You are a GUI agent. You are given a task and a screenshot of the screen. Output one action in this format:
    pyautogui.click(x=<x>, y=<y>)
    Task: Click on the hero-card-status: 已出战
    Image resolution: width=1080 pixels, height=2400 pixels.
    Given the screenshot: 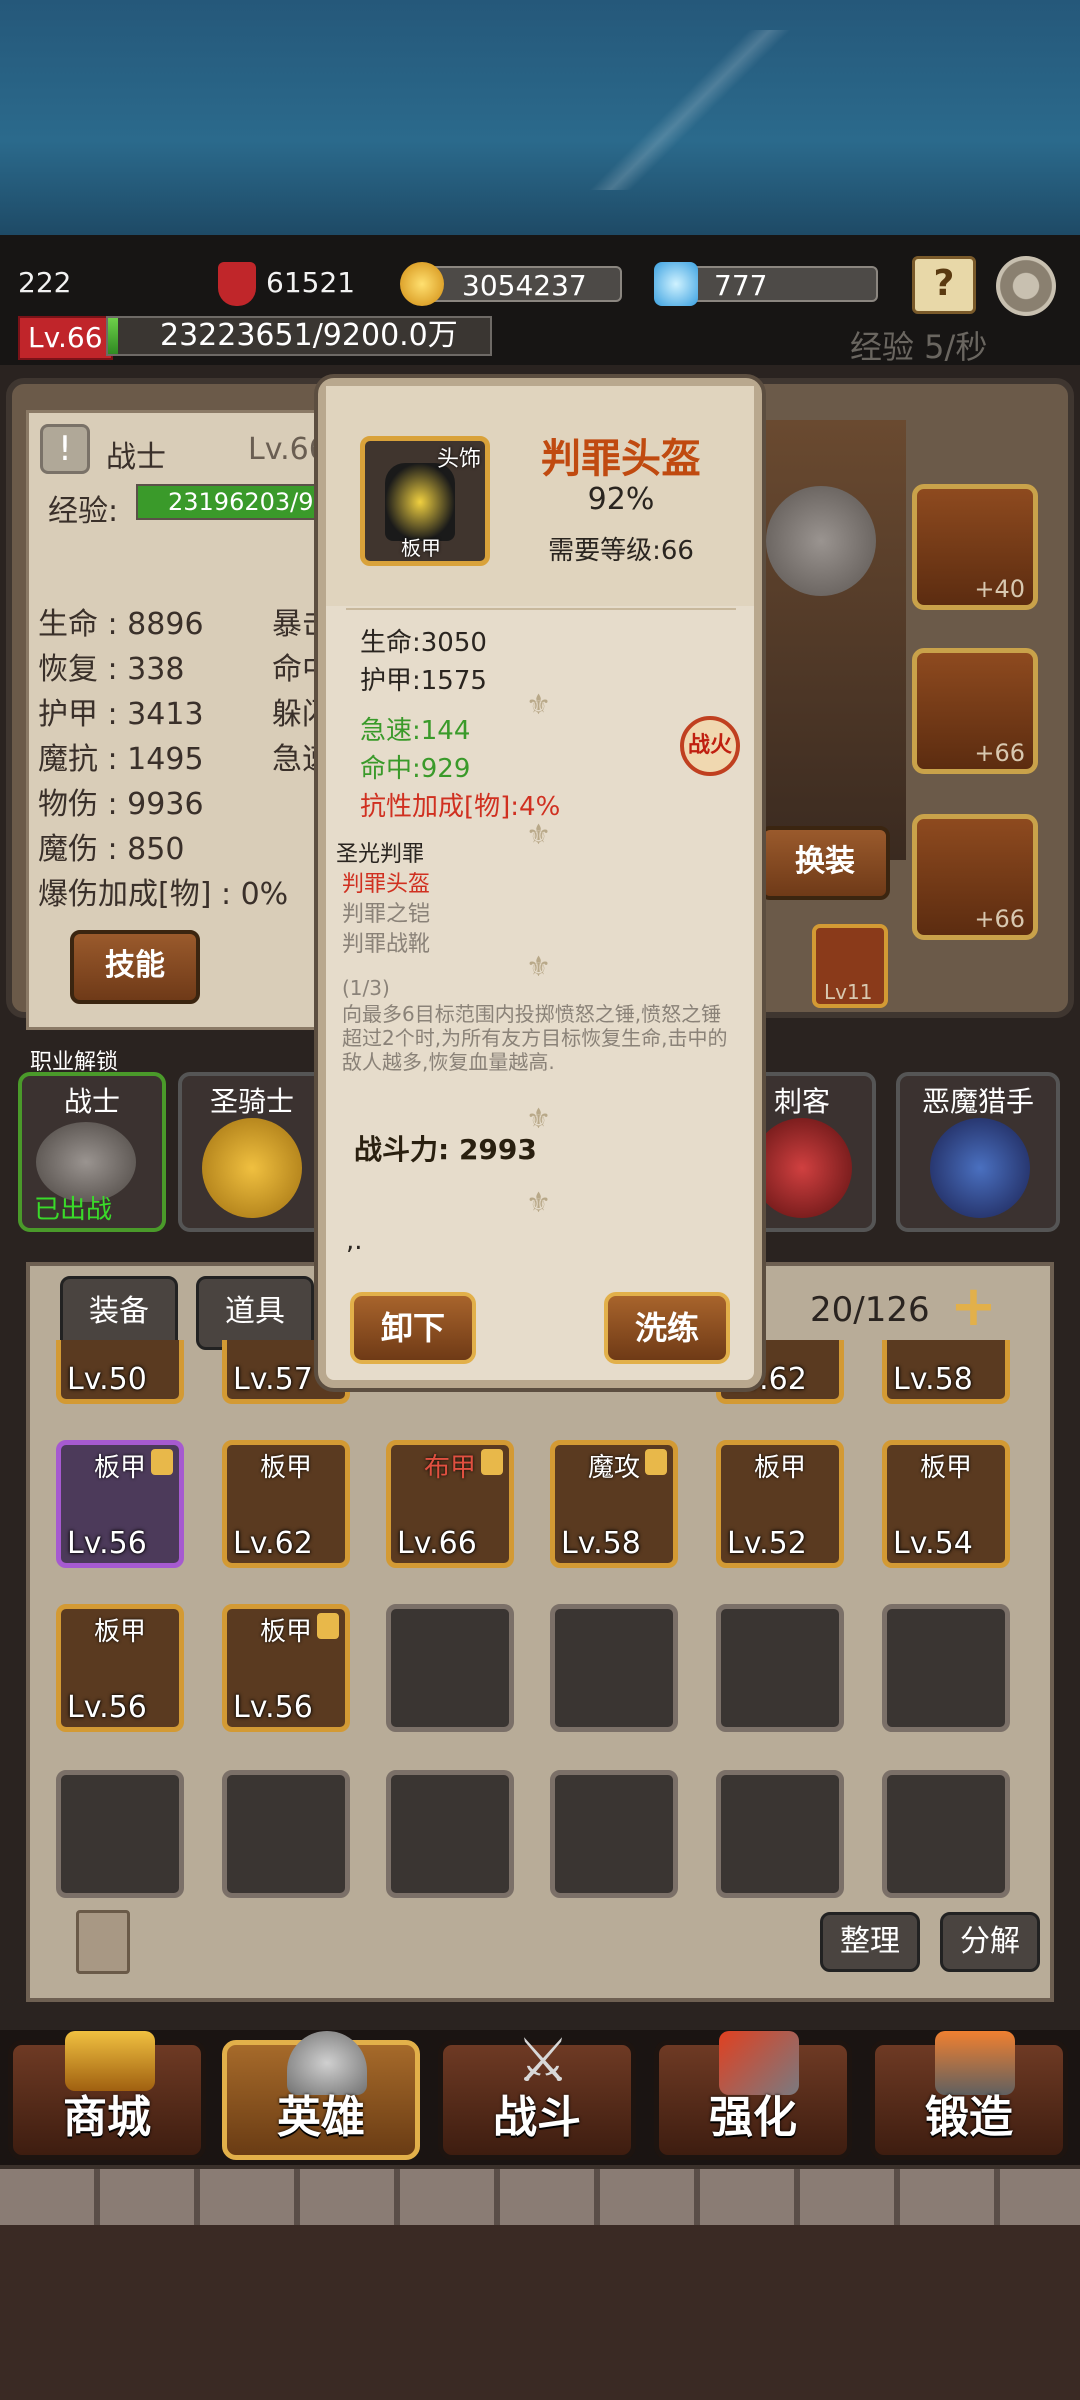 What is the action you would take?
    pyautogui.click(x=73, y=1210)
    